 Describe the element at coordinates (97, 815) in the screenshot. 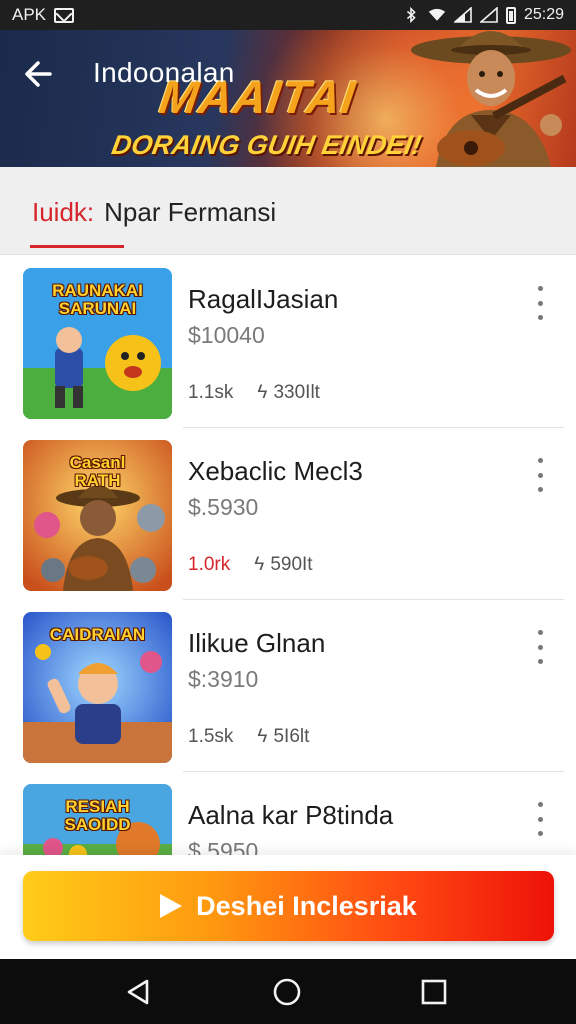

I see `thumbnail-caption: RESIAH SAOIDD` at that location.